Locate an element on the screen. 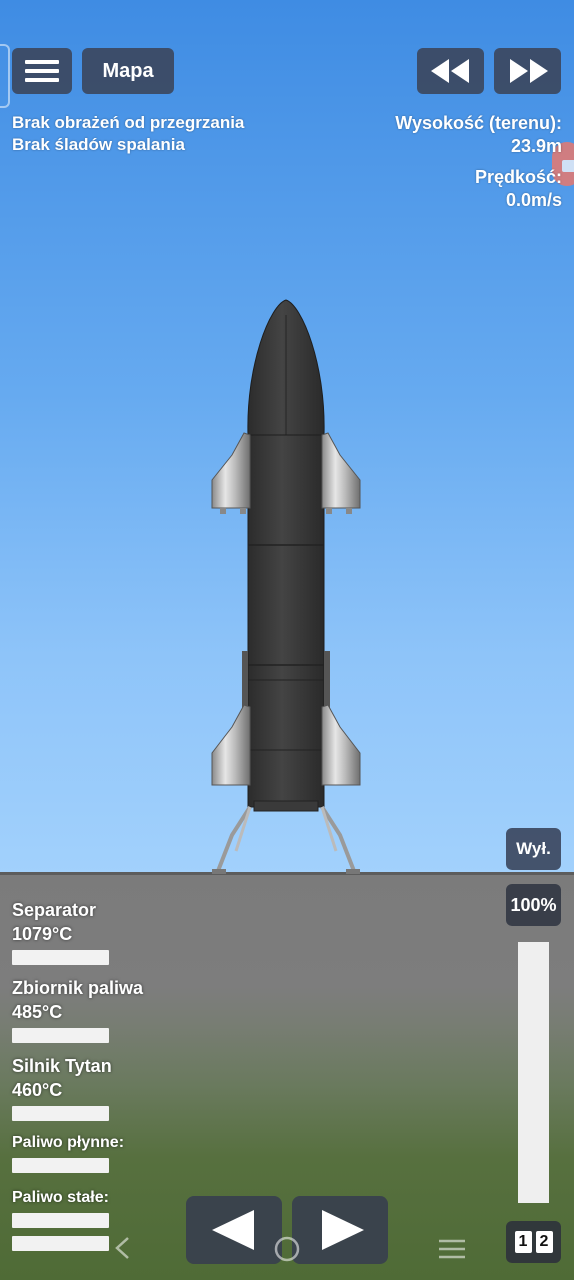 The image size is (574, 1280). upper-left-fin is located at coordinates (231, 470).